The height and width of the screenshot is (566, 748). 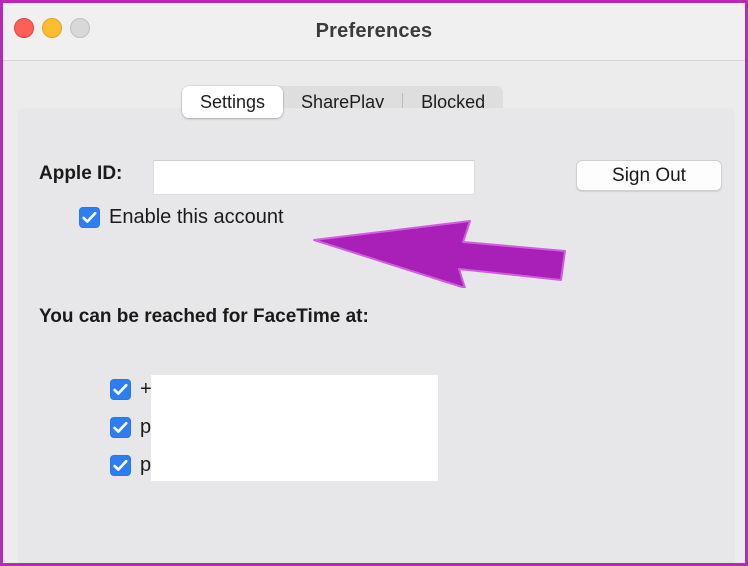 What do you see at coordinates (81, 173) in the screenshot?
I see `apple-id-label: Apple ID:` at bounding box center [81, 173].